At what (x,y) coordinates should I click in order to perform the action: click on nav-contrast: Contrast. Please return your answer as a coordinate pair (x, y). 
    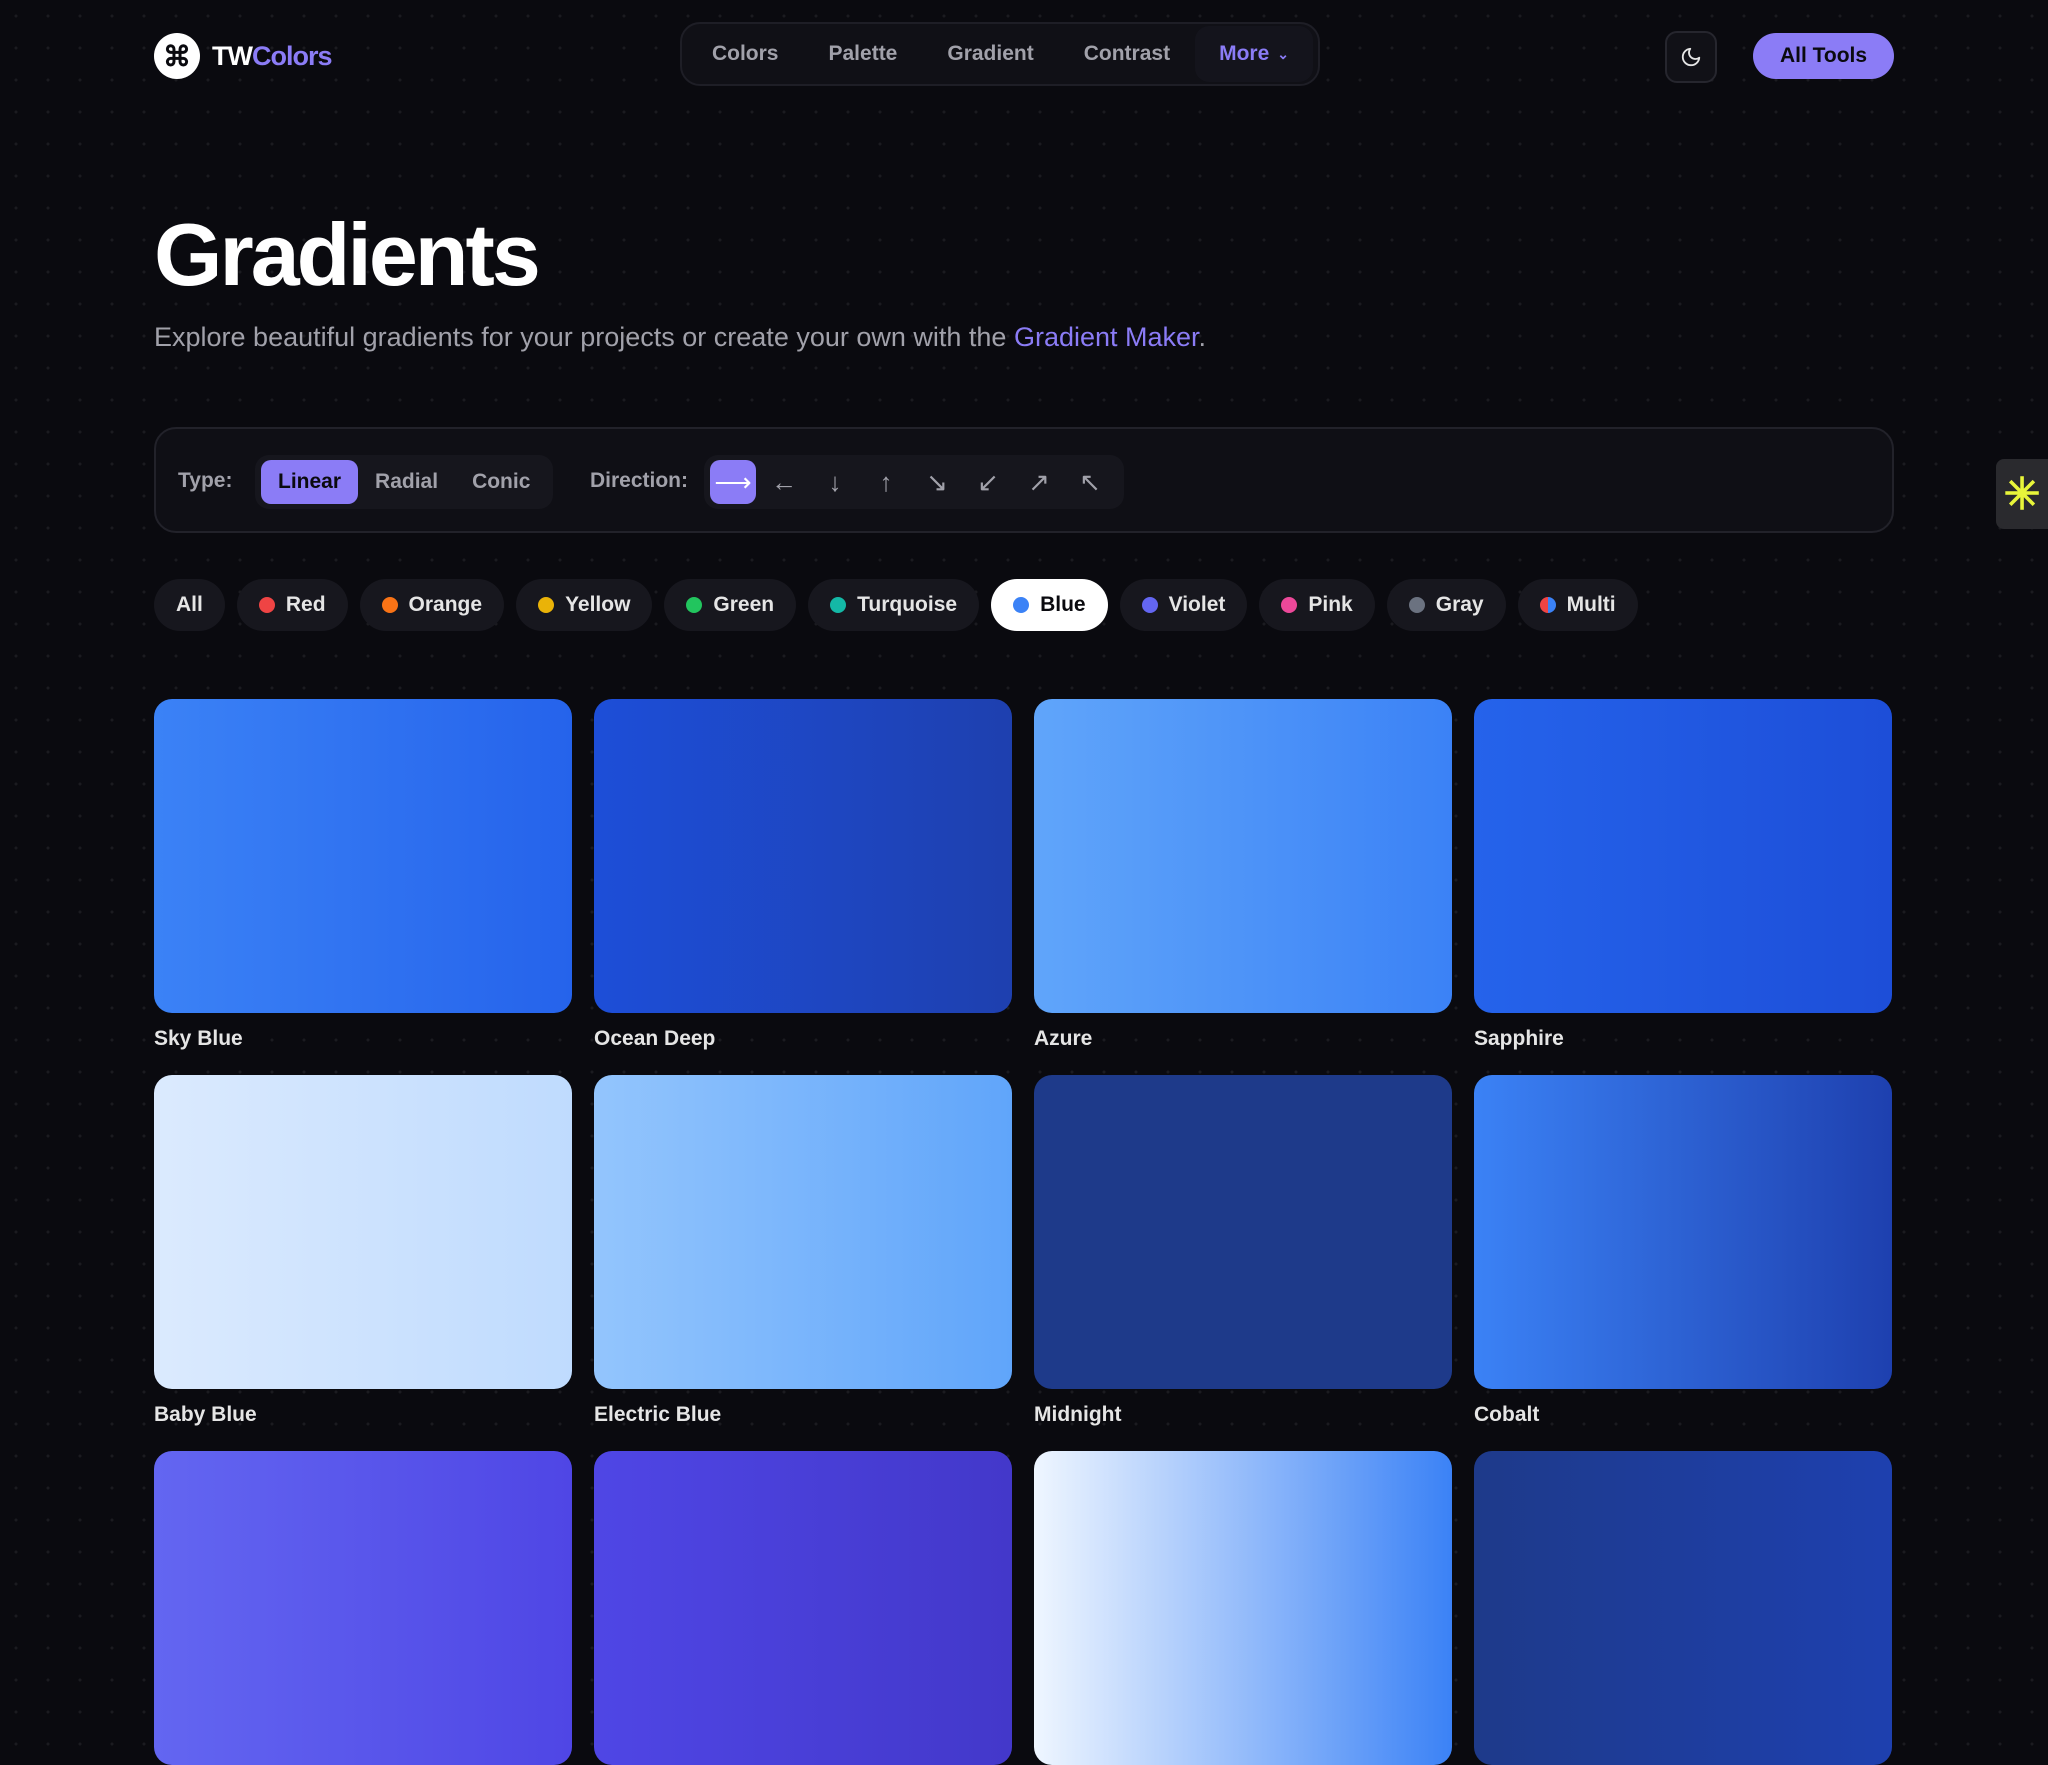
    Looking at the image, I should click on (1127, 54).